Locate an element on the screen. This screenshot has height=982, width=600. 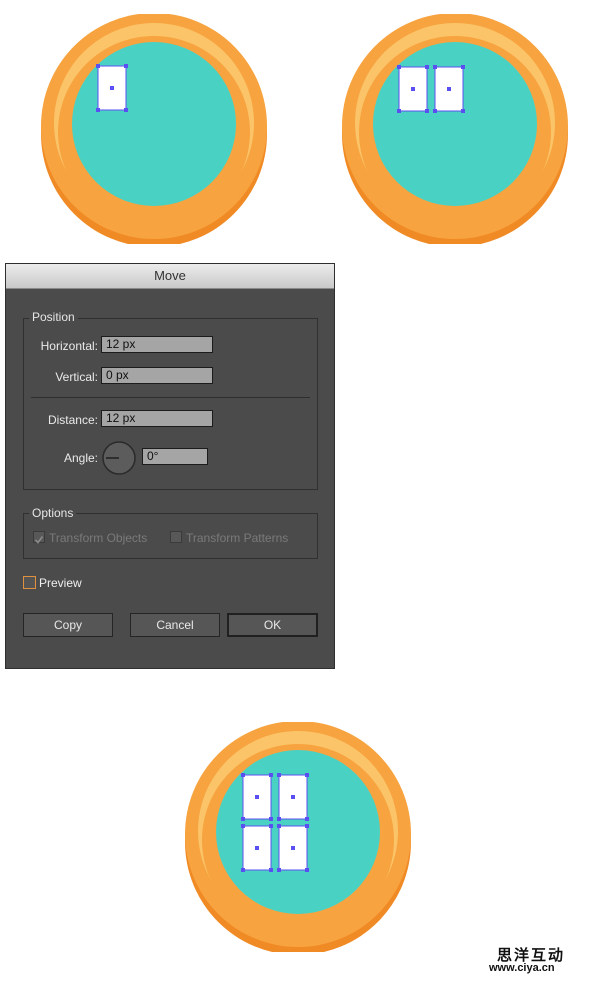
cancel-button: Cancel is located at coordinates (175, 625).